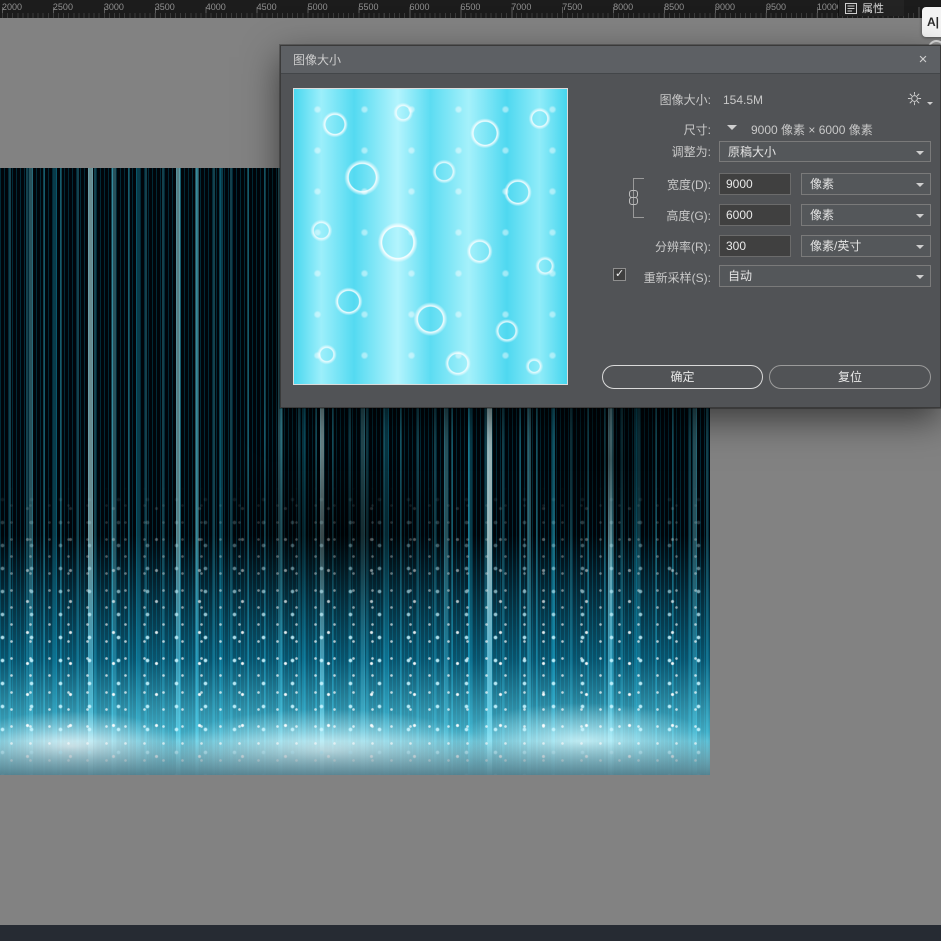 The width and height of the screenshot is (941, 941). I want to click on ruler-tick: 2000, so click(12, 7).